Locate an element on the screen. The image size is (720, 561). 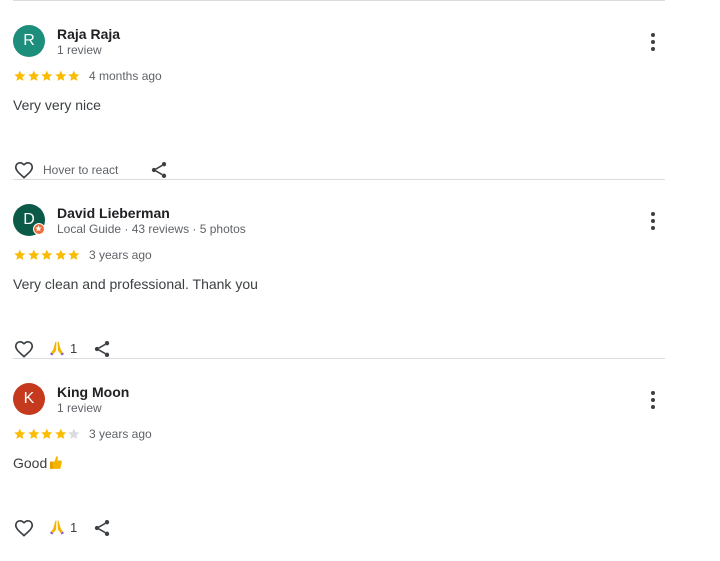
review-text-container: Good is located at coordinates (38, 463).